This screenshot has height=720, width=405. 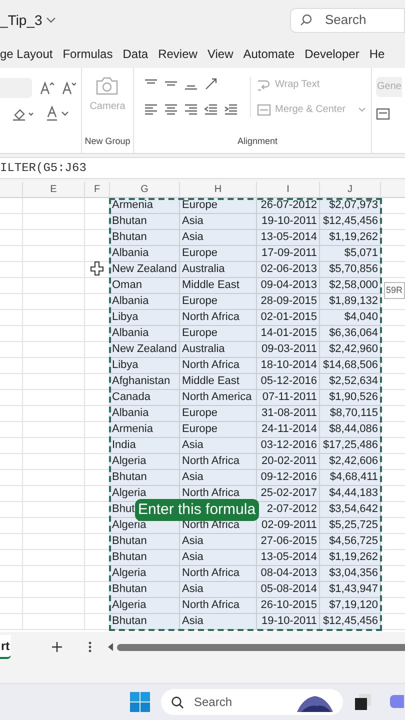 I want to click on table-cell: 13-05-2014, so click(x=288, y=238).